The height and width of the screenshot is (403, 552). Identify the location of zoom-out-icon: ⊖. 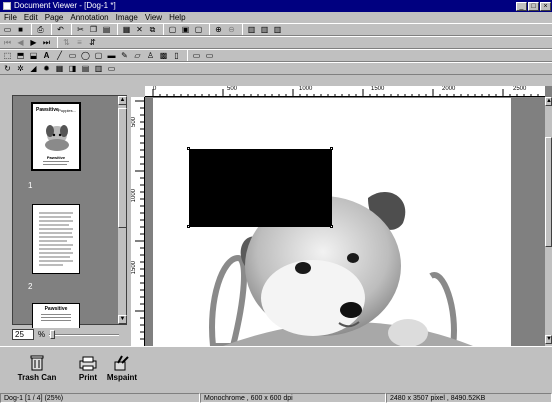
(231, 29).